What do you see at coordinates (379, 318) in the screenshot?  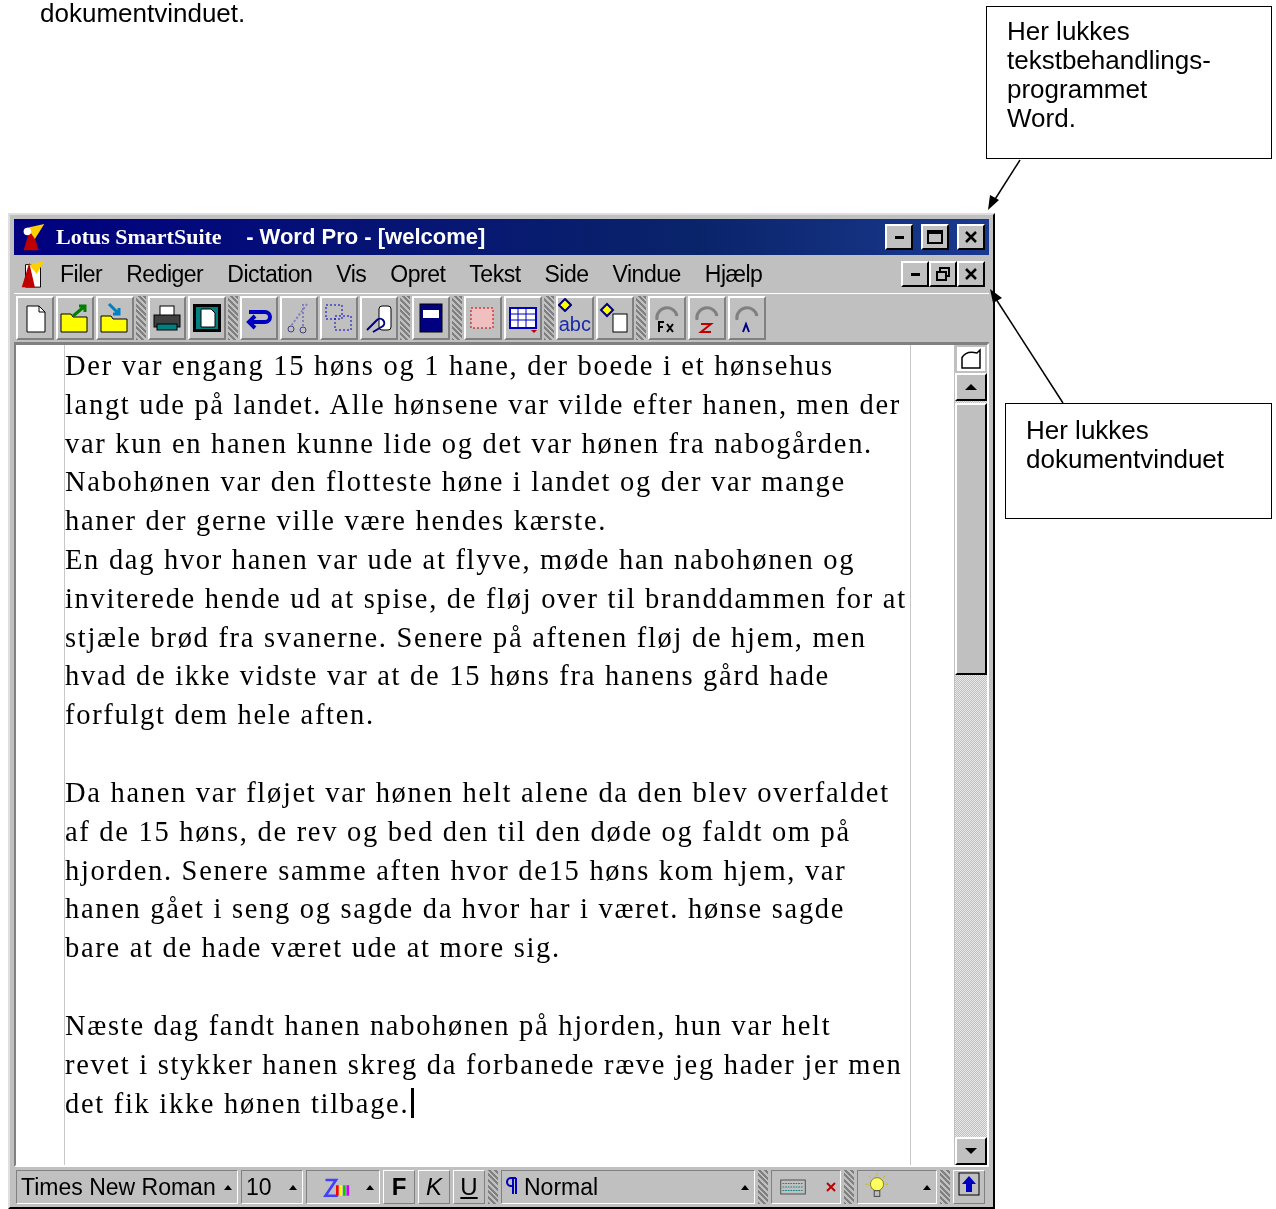 I see `paste-button` at bounding box center [379, 318].